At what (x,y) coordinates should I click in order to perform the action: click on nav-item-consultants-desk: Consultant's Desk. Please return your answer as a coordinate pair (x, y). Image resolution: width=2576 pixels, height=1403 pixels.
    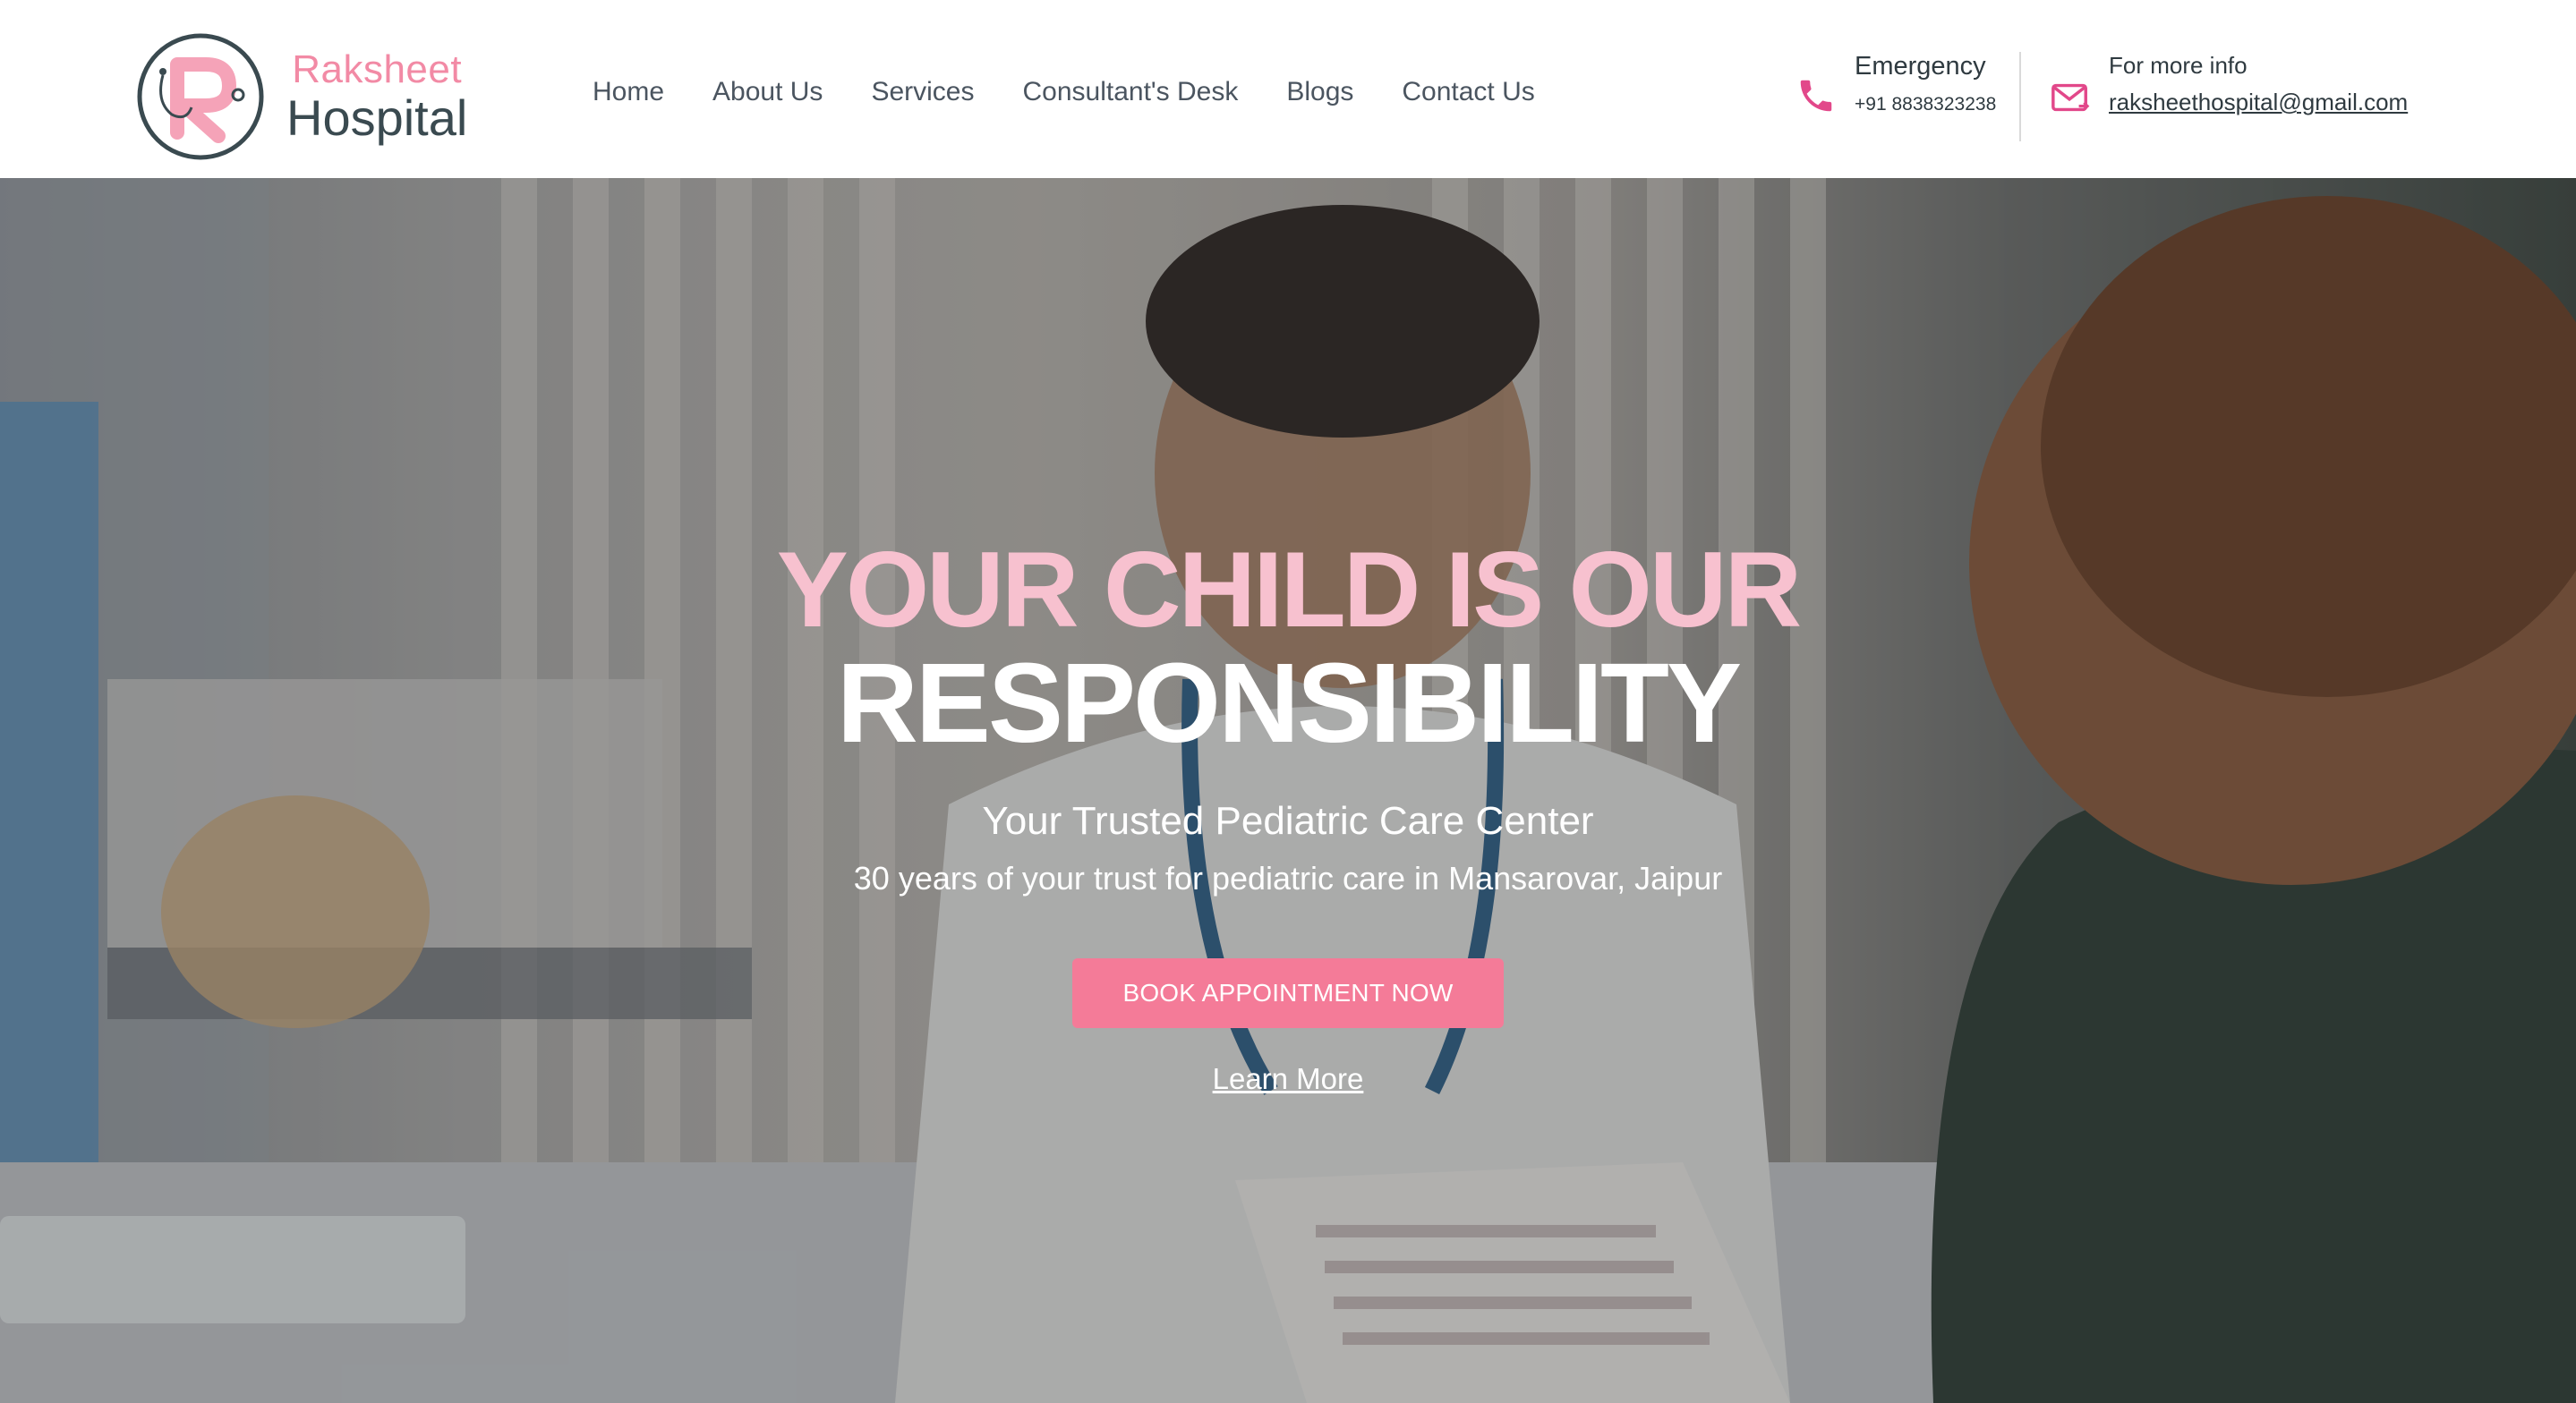
    Looking at the image, I should click on (1130, 92).